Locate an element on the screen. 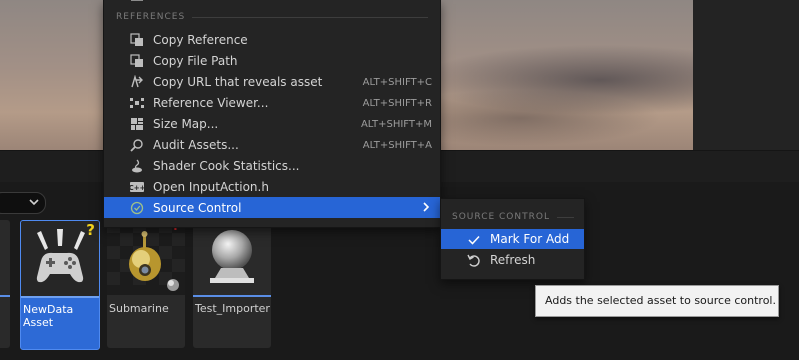 The width and height of the screenshot is (799, 360). question-badge-icon: ? is located at coordinates (90, 230).